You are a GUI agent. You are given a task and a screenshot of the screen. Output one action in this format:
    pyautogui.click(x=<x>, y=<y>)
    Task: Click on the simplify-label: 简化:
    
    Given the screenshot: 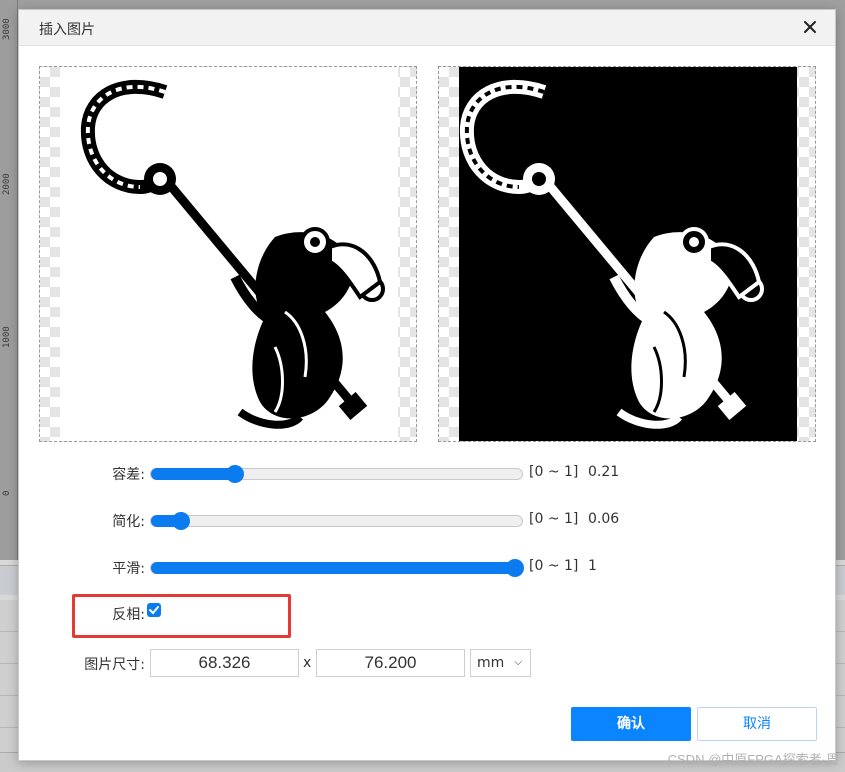 What is the action you would take?
    pyautogui.click(x=128, y=522)
    